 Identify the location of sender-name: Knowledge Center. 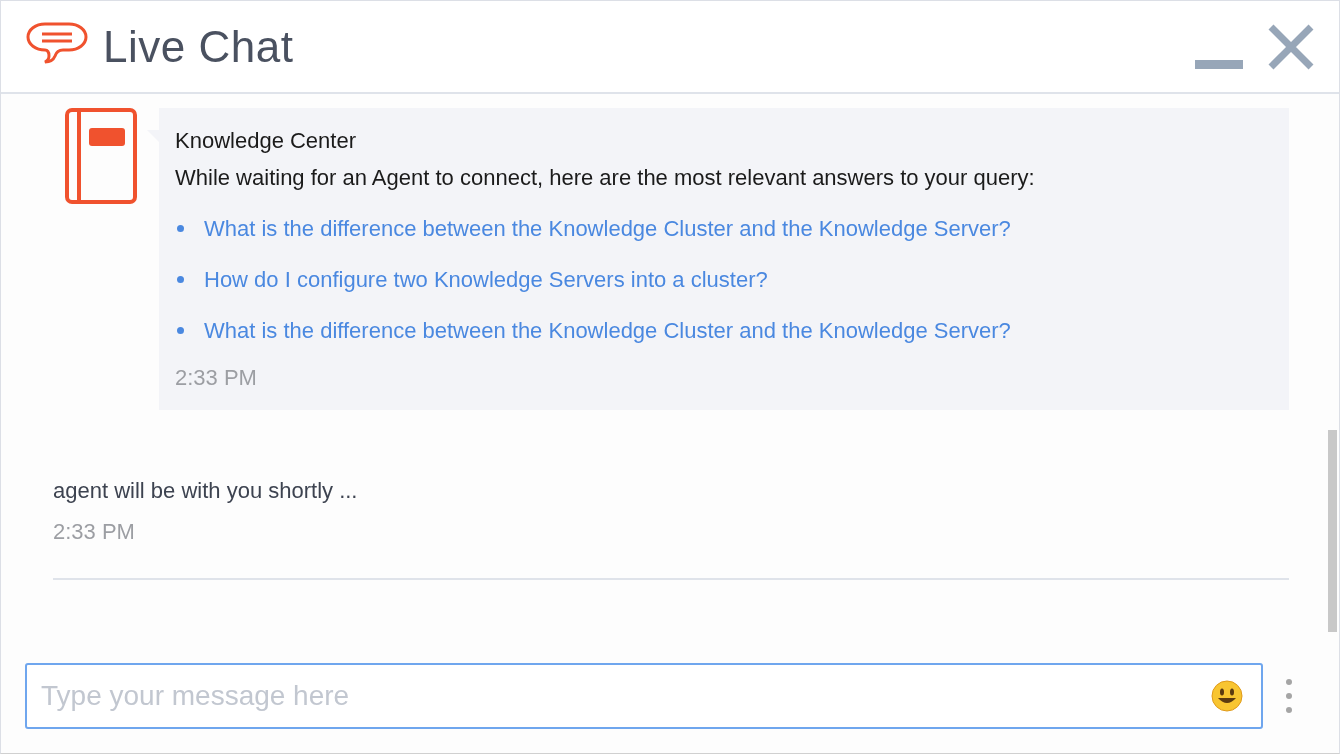
(266, 141).